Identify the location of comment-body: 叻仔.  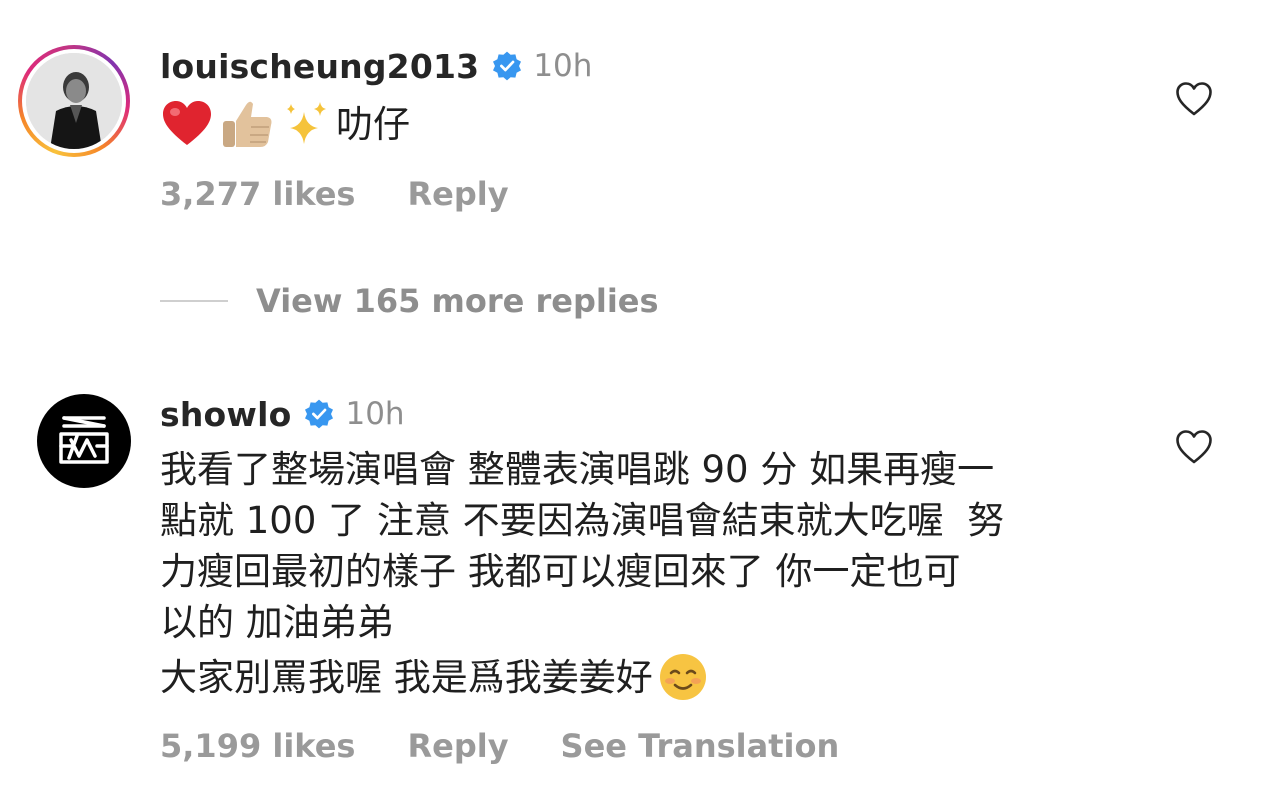
(373, 124).